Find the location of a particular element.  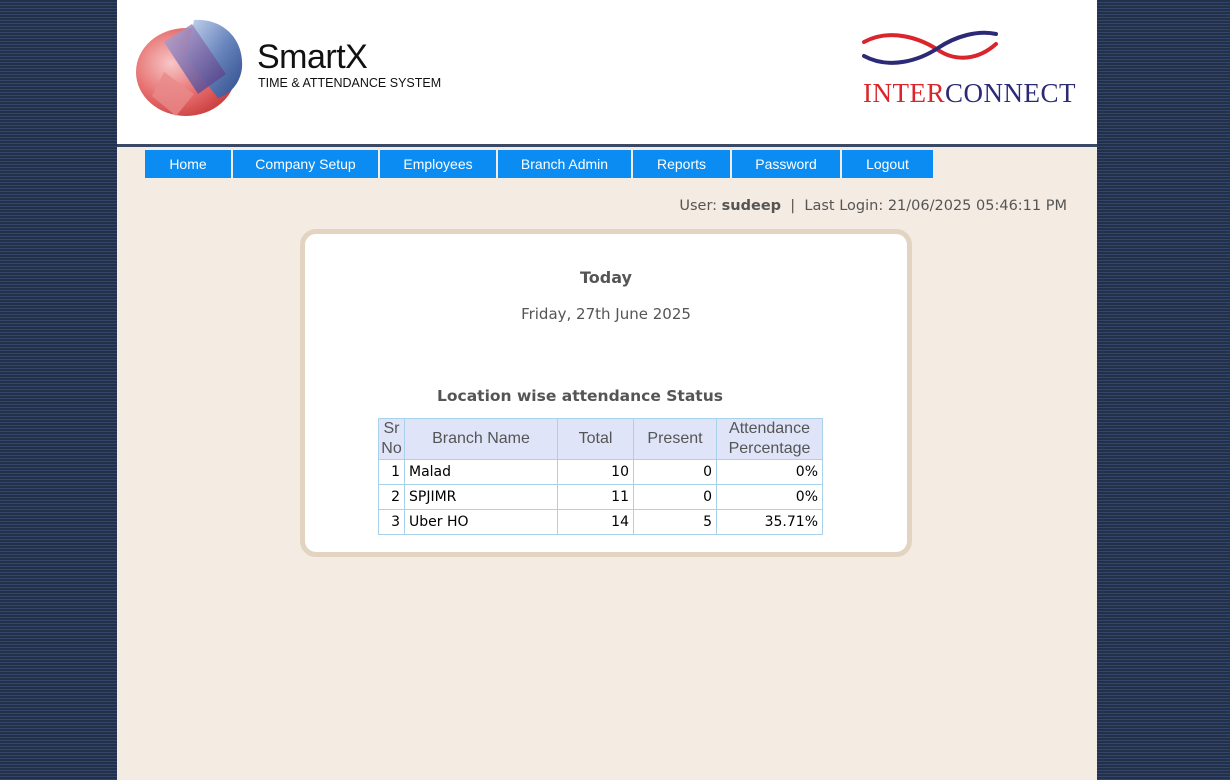

nav-branch-admin: Branch Admin is located at coordinates (564, 164).